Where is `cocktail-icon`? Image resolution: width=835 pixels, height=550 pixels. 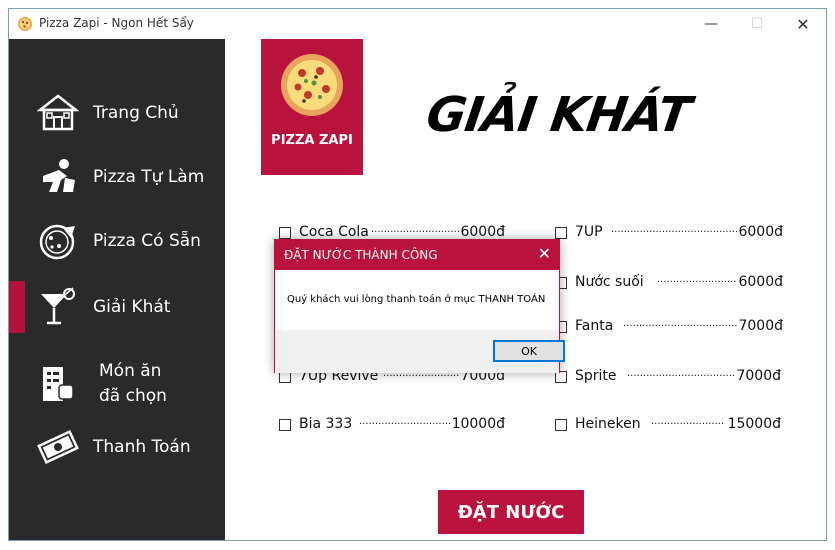
cocktail-icon is located at coordinates (58, 306).